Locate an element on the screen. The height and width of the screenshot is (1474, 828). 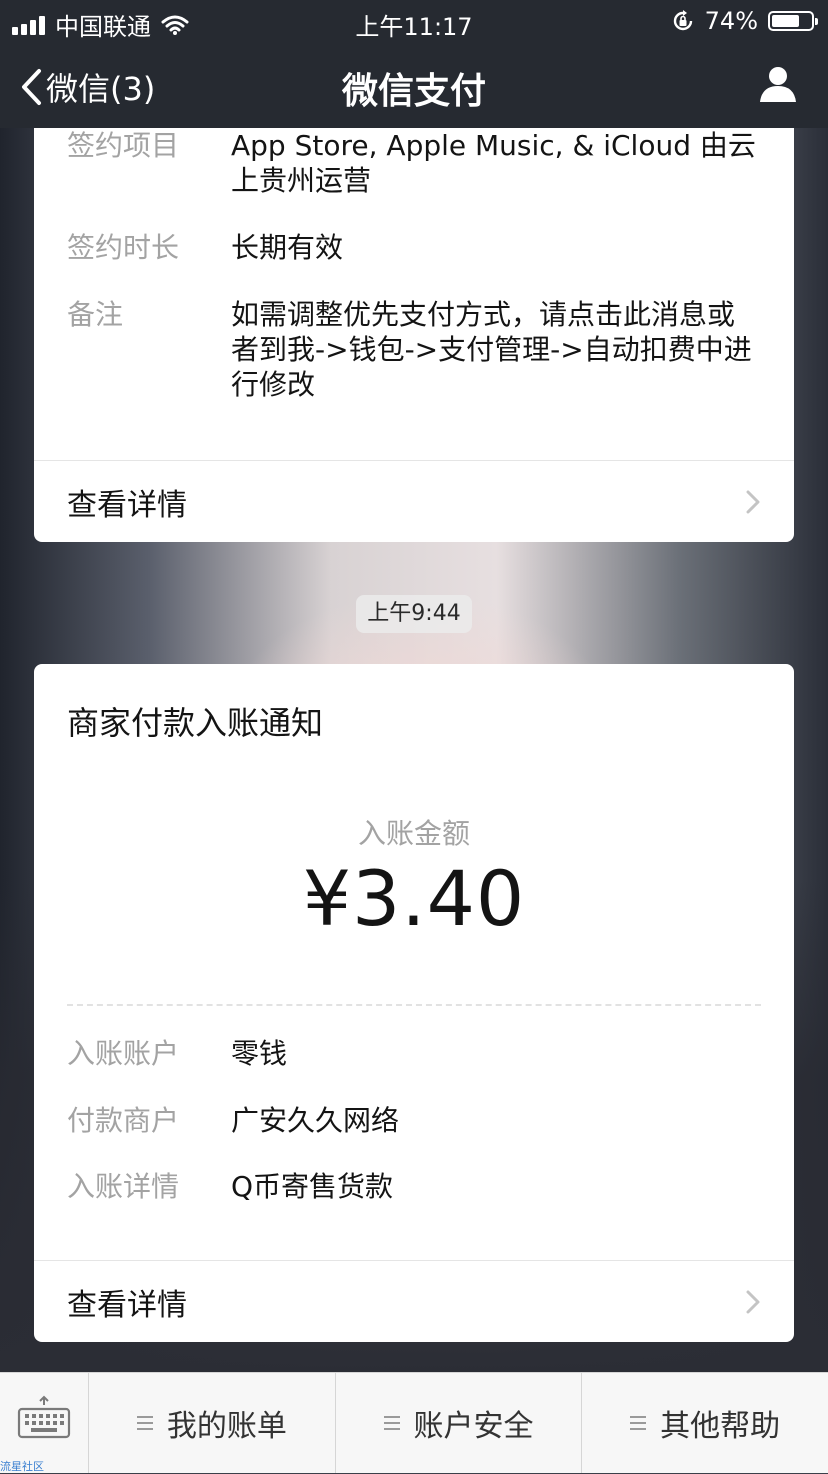
keyboard-icon is located at coordinates (44, 1417).